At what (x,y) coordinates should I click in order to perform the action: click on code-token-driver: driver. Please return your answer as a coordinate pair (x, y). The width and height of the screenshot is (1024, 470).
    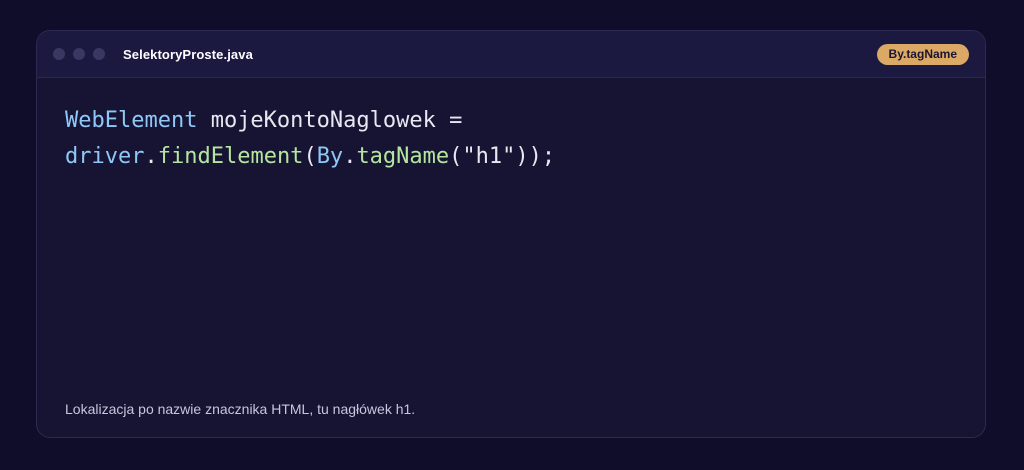
    Looking at the image, I should click on (105, 156).